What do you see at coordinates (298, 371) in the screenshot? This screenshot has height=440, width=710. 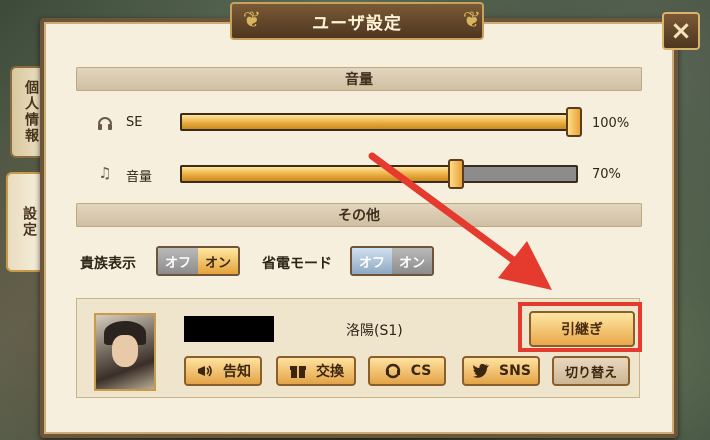 I see `gift-icon` at bounding box center [298, 371].